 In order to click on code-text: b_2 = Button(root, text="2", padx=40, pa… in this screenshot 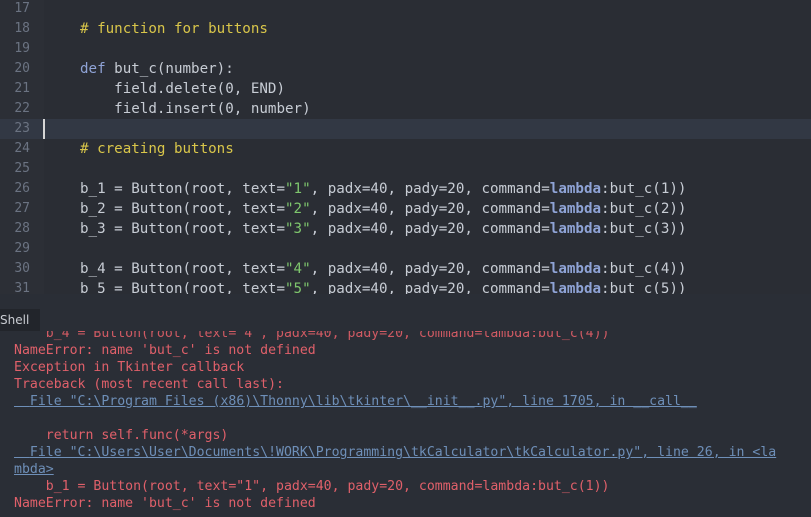, I will do `click(383, 209)`.